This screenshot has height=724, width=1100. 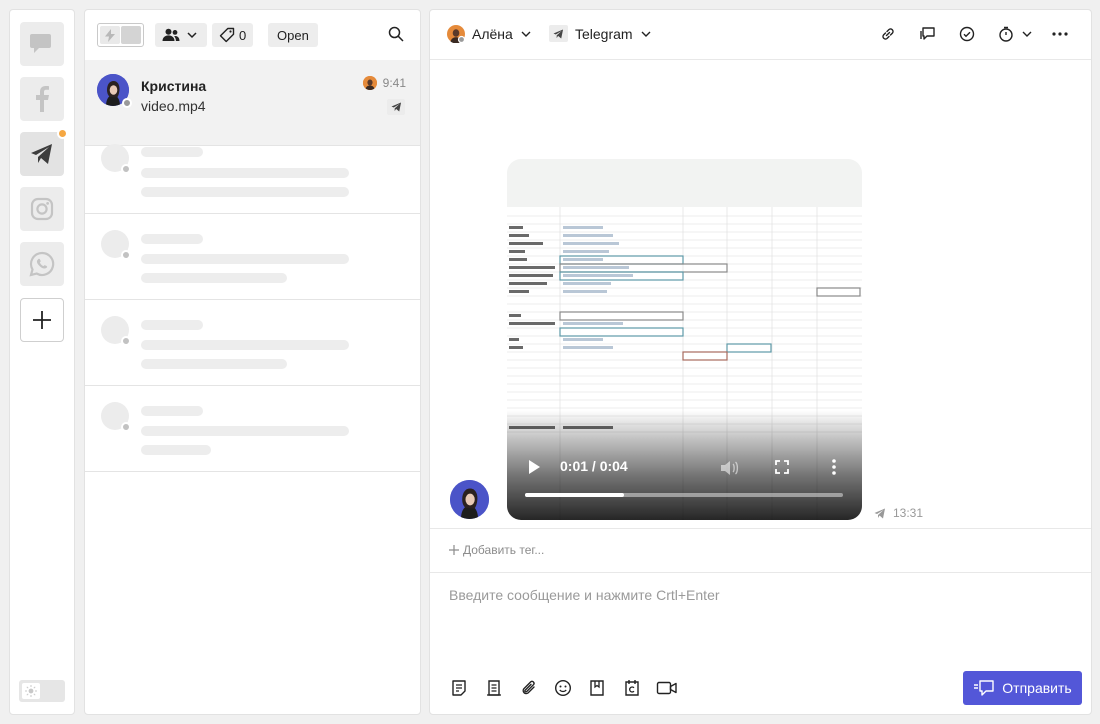 I want to click on agent-name: Алёна, so click(x=492, y=34).